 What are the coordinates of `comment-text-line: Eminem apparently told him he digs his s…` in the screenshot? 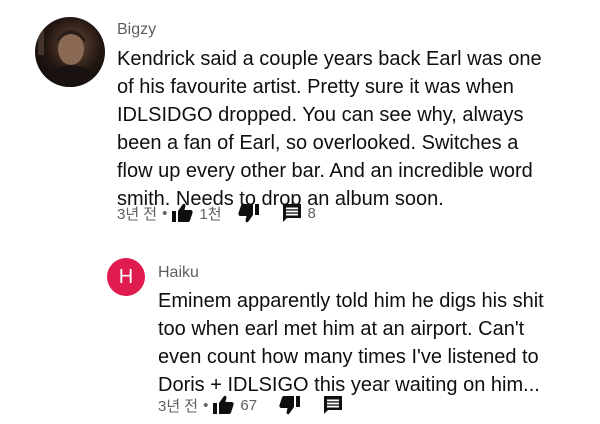 It's located at (351, 301).